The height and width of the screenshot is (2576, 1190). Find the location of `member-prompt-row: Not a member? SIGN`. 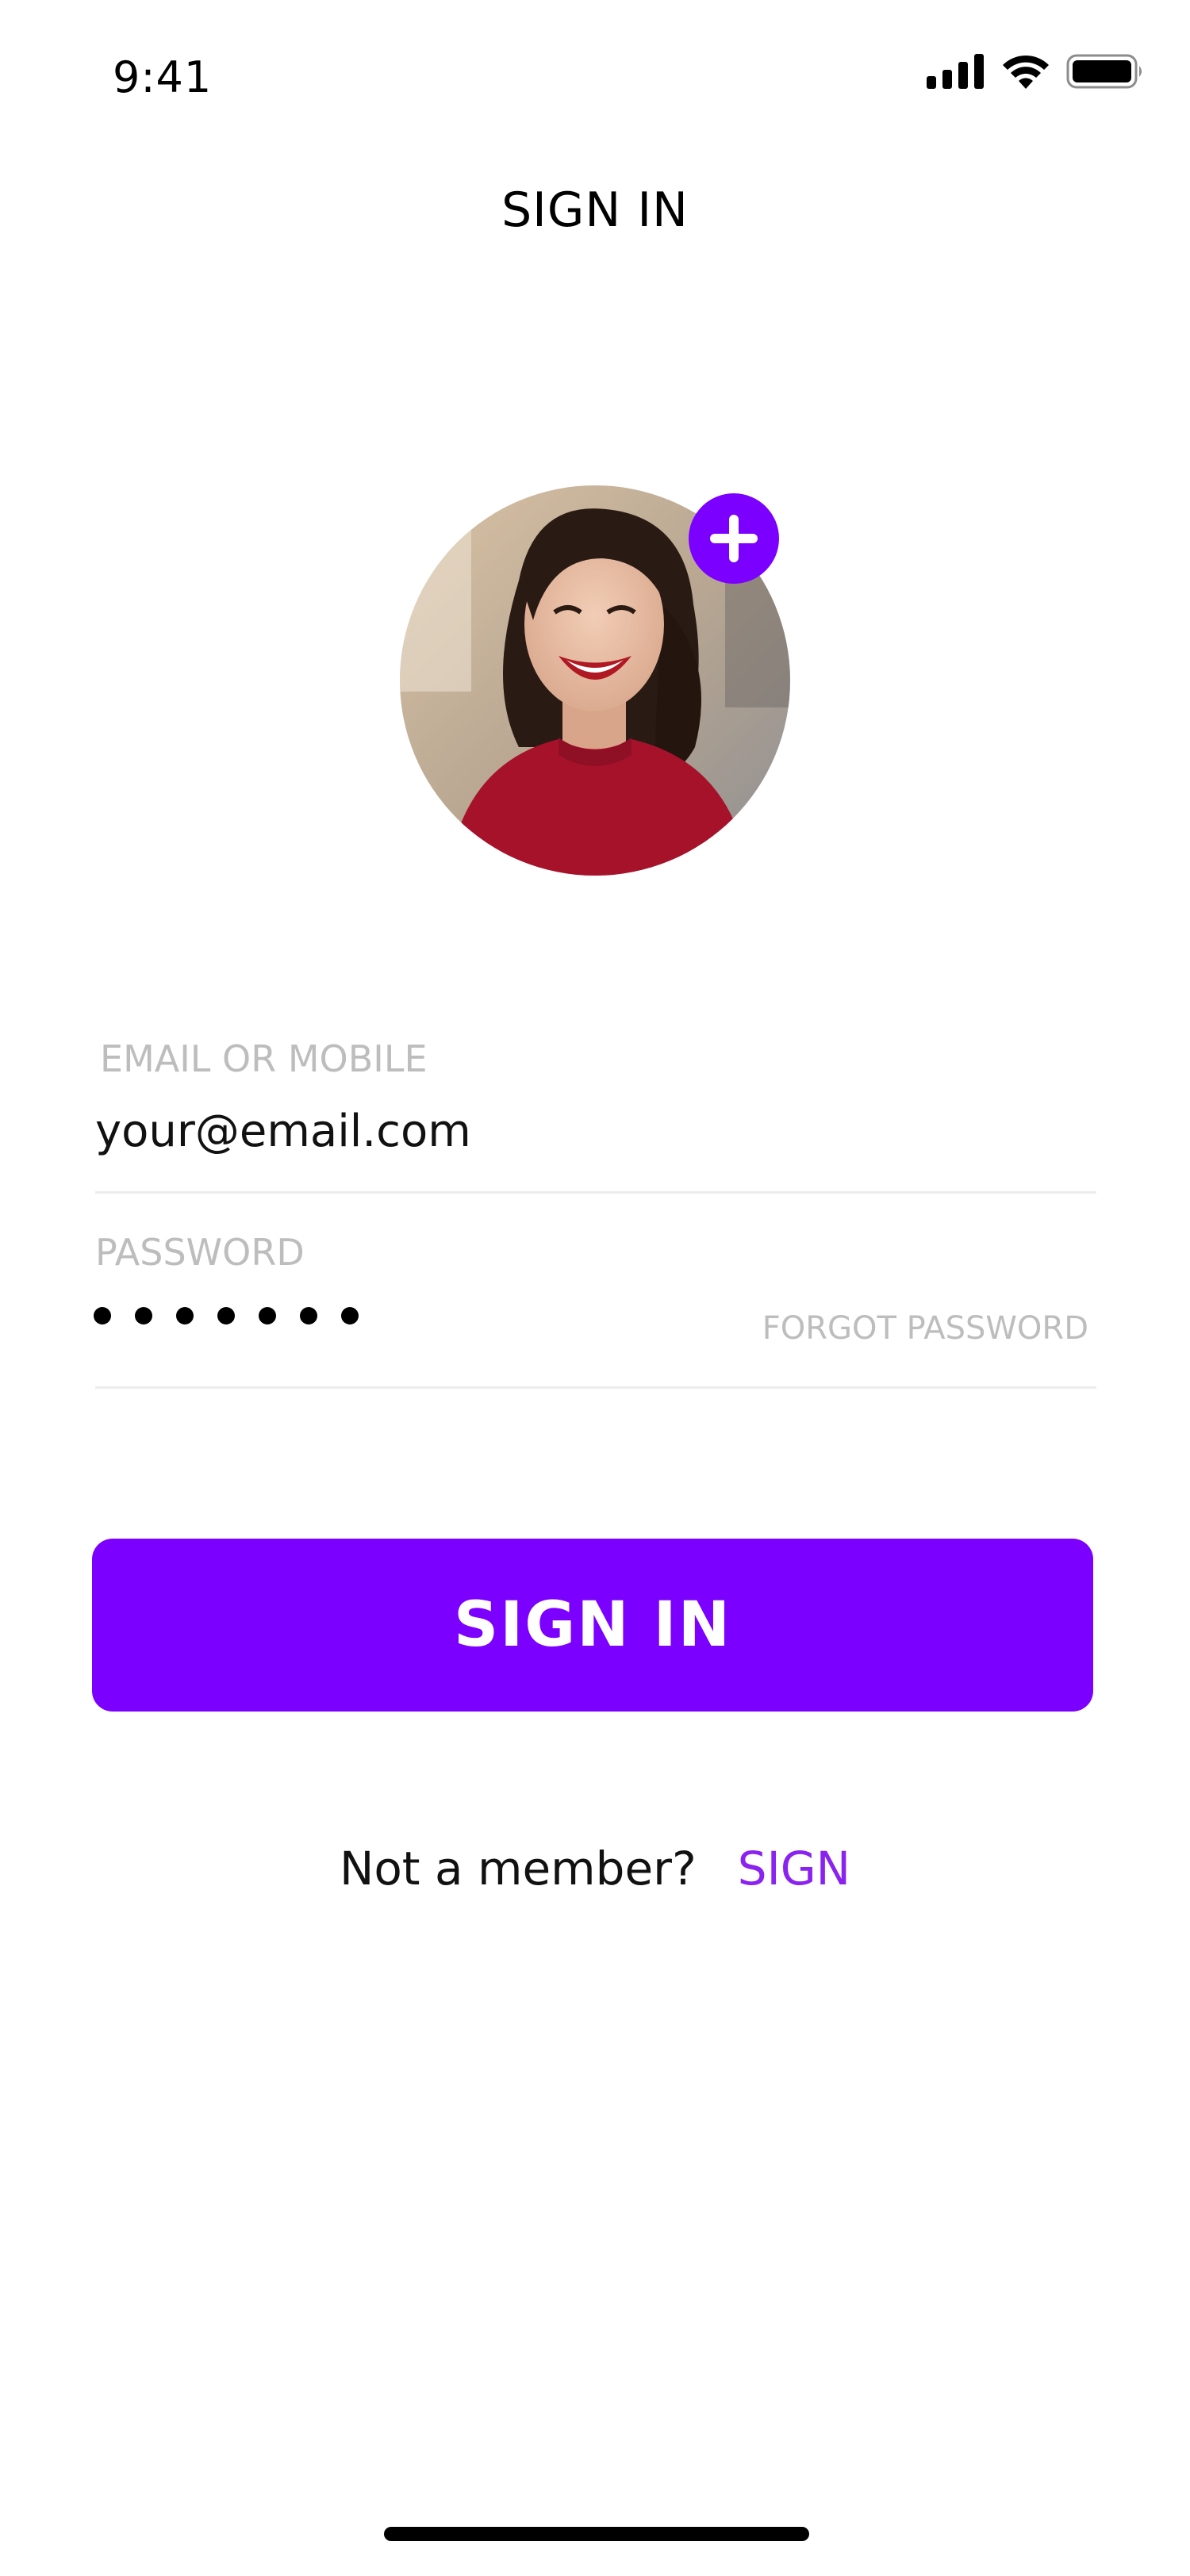

member-prompt-row: Not a member? SIGN is located at coordinates (595, 1869).